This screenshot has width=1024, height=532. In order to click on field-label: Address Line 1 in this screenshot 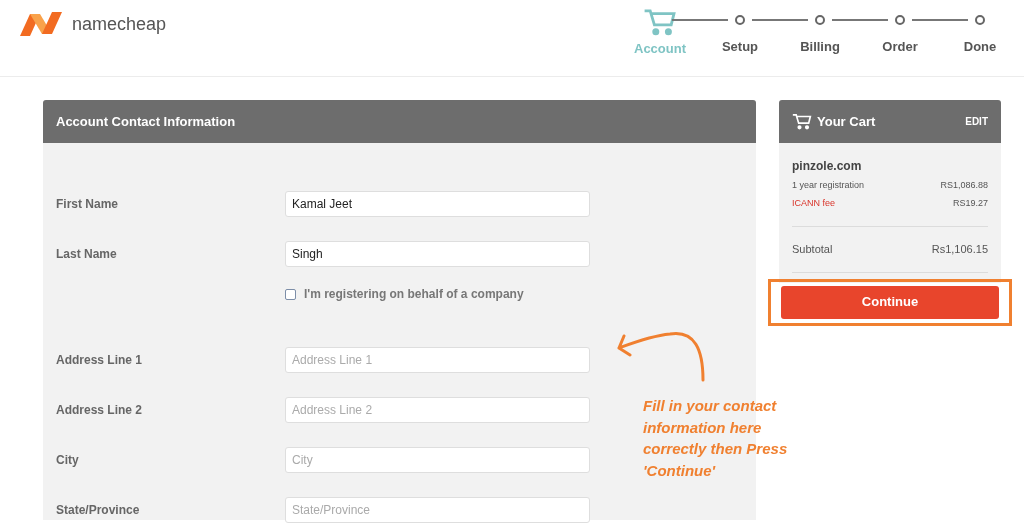, I will do `click(99, 360)`.